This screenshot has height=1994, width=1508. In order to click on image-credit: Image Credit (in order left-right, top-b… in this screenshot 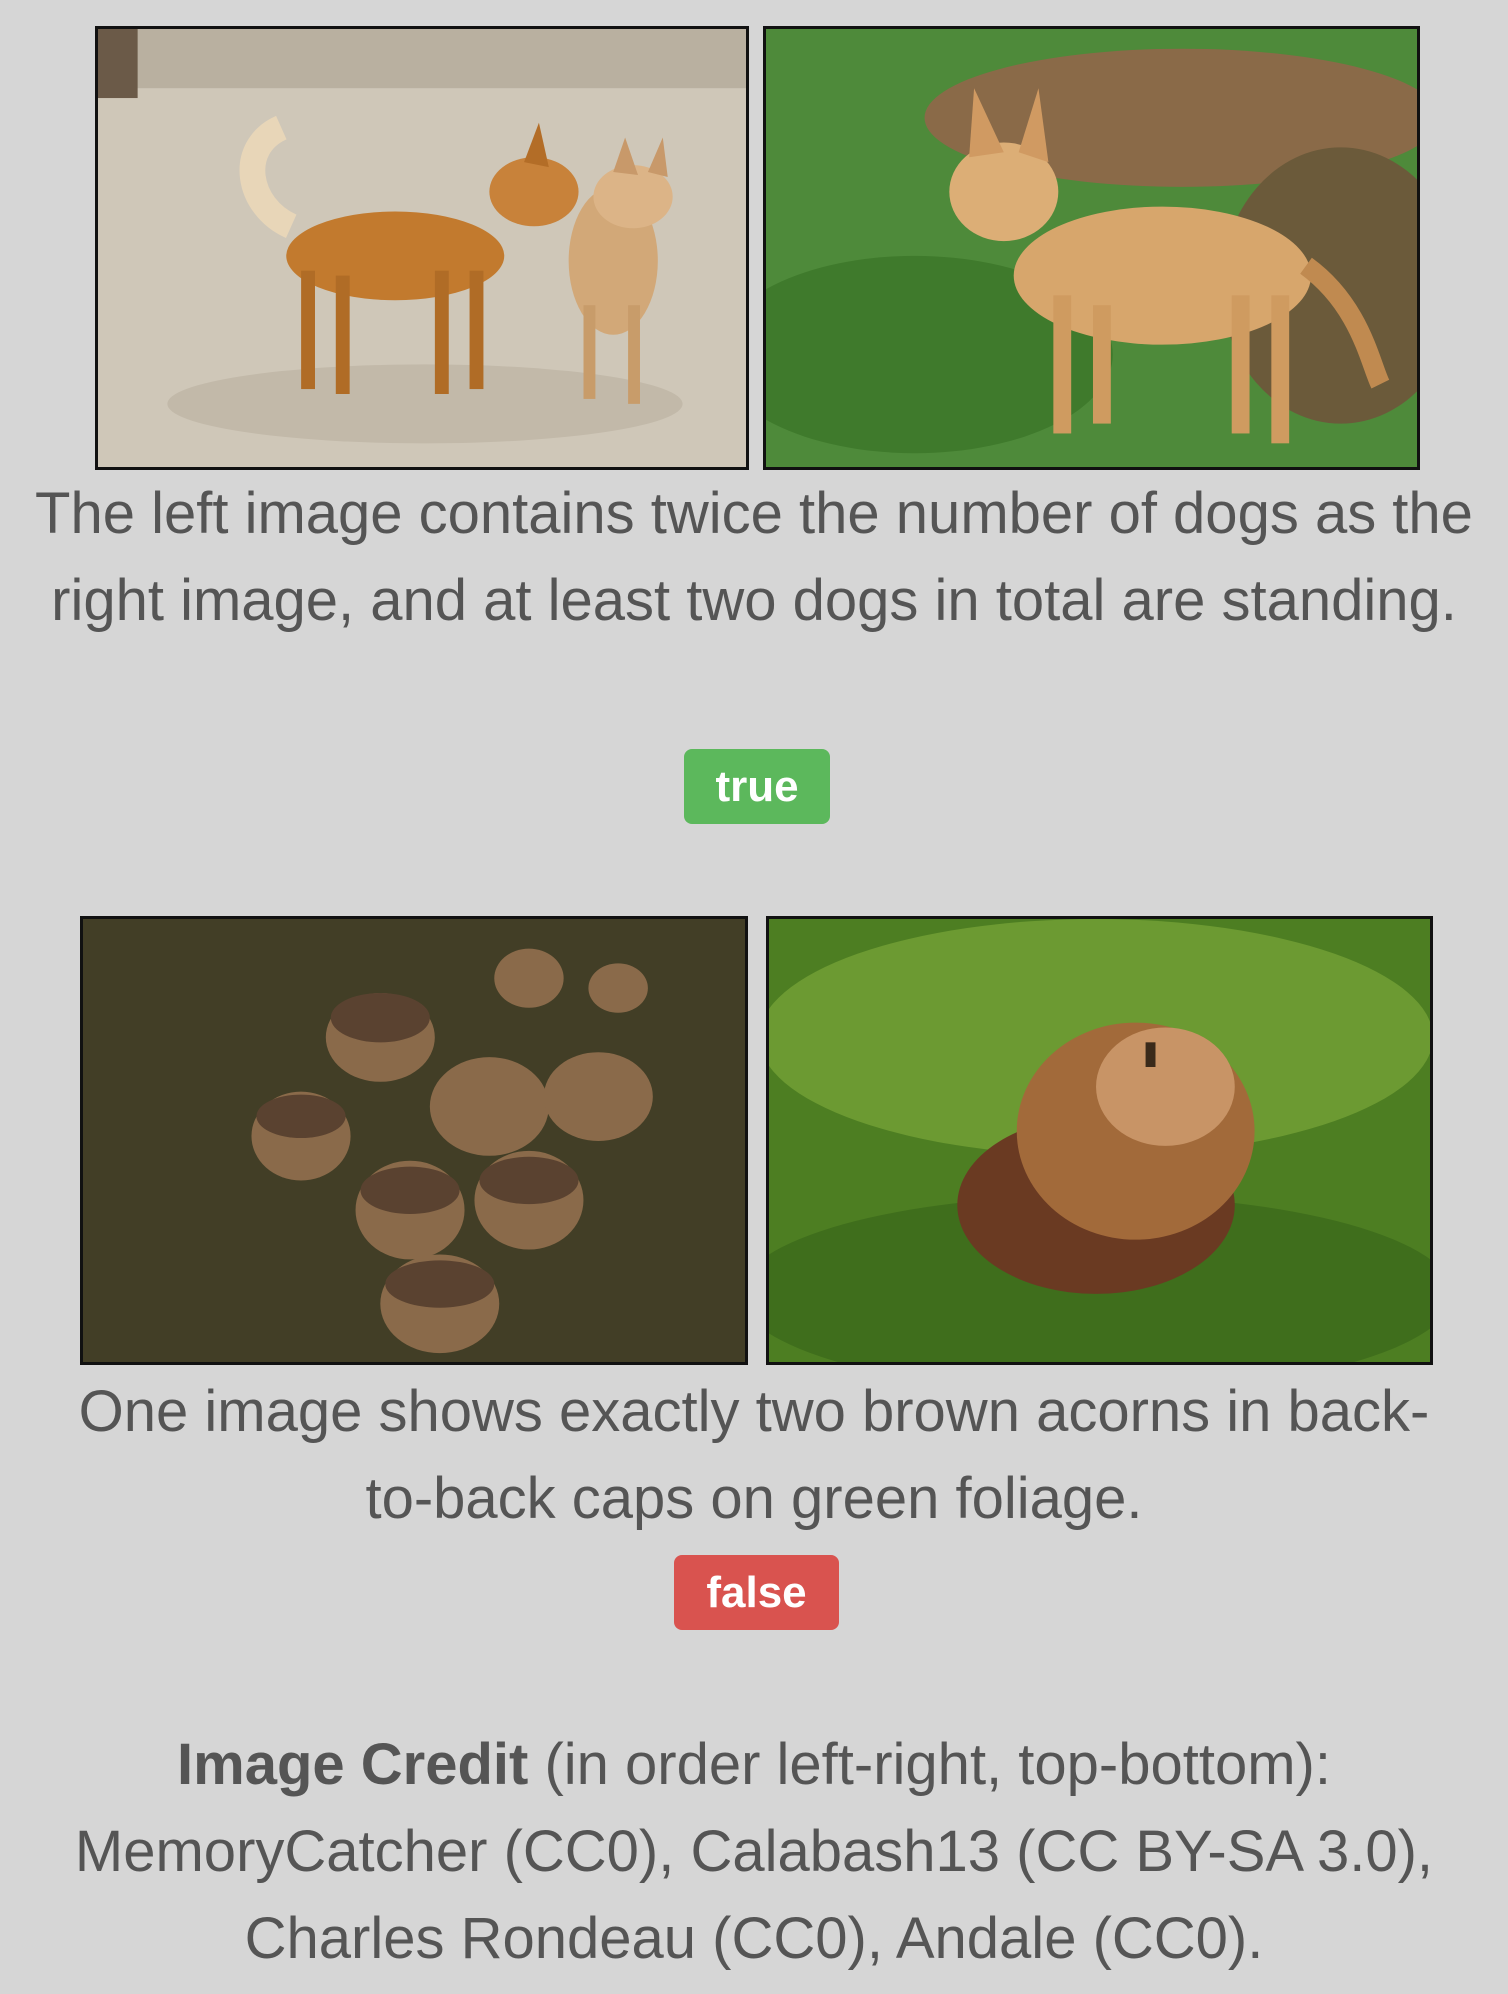, I will do `click(754, 1851)`.